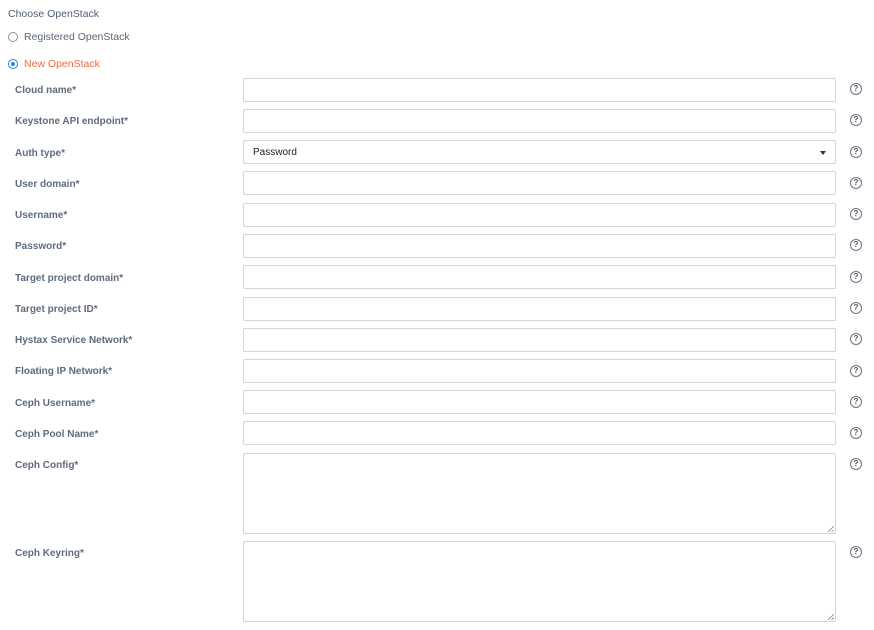  I want to click on ceph-username-input, so click(539, 402).